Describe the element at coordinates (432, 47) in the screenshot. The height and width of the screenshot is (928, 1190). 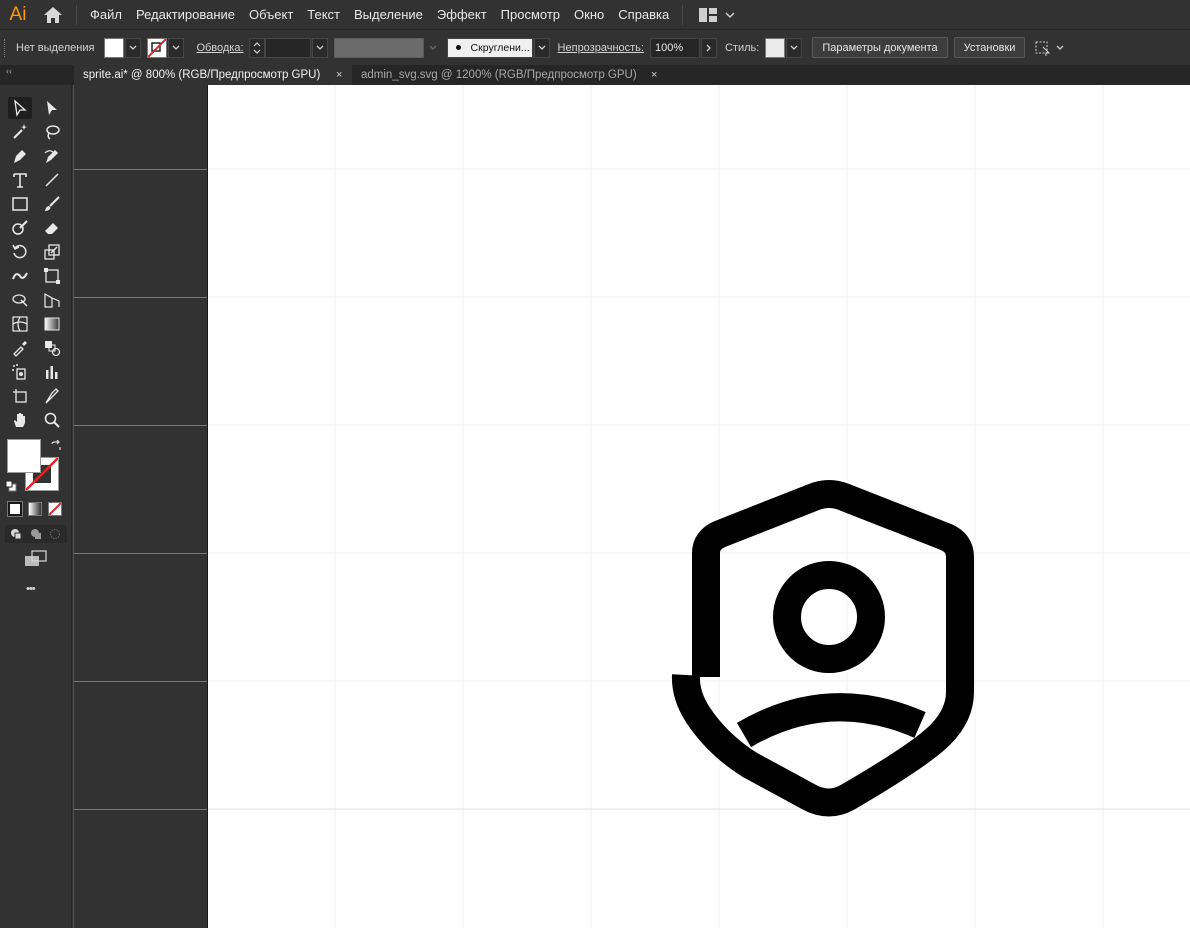
I see `variable-width-dropdown` at that location.